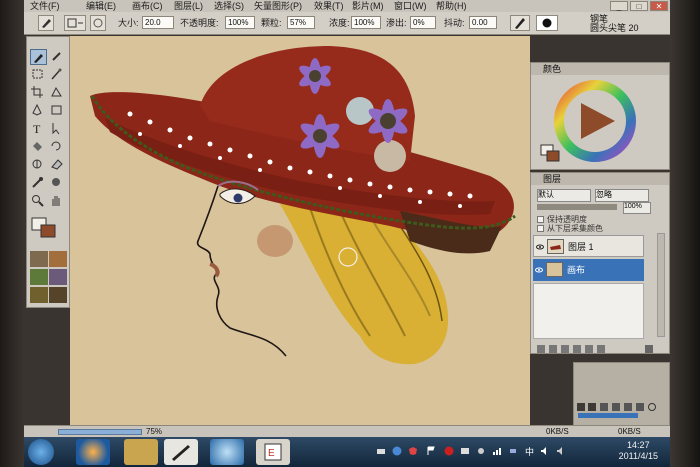 The height and width of the screenshot is (467, 700). I want to click on size-field: 20.0, so click(158, 22).